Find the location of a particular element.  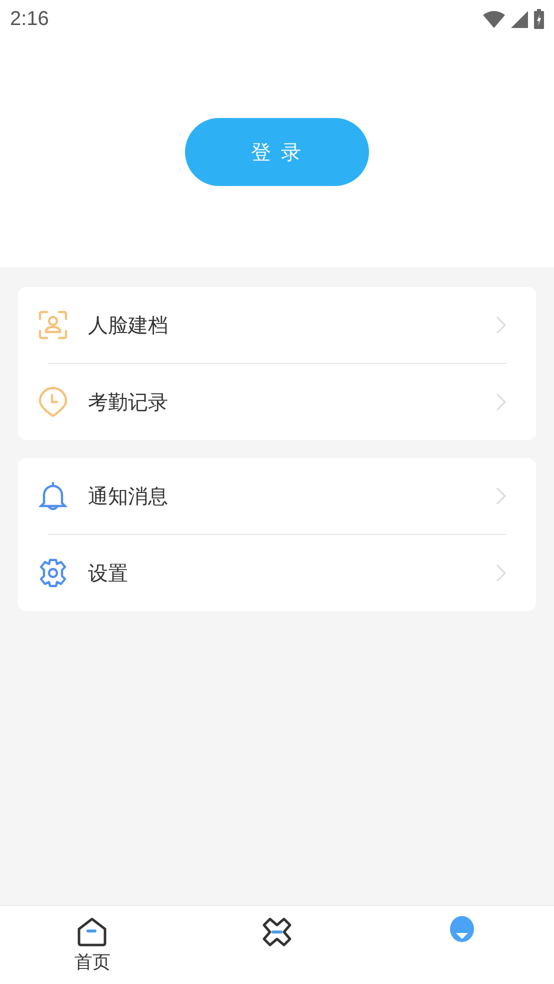

battery-icon is located at coordinates (539, 19).